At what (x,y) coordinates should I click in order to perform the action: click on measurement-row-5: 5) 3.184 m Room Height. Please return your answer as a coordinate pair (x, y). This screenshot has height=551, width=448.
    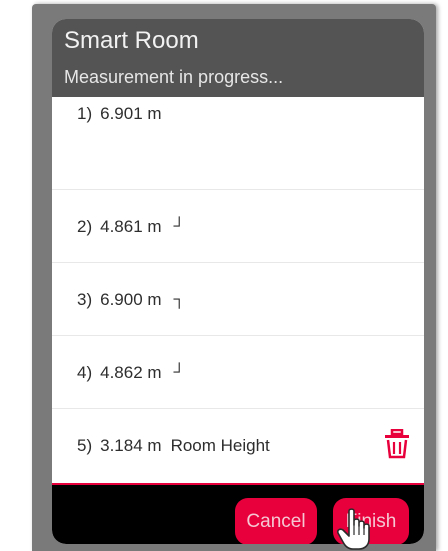
    Looking at the image, I should click on (238, 445).